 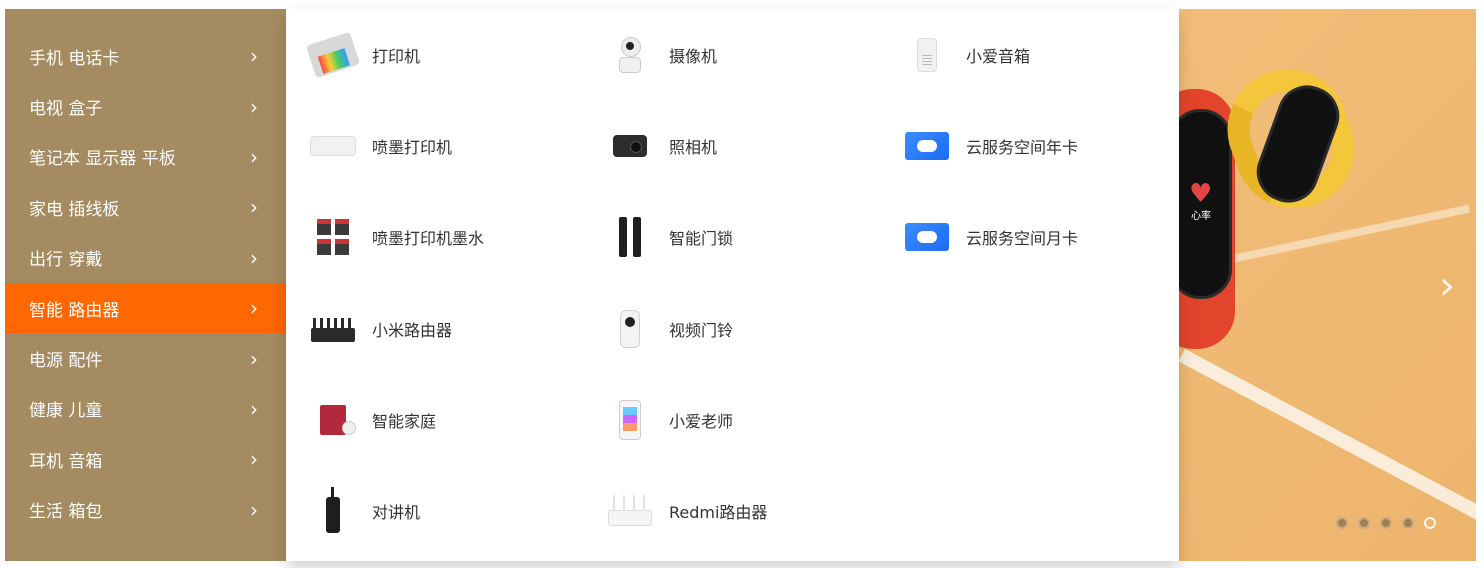 I want to click on door-lock-icon, so click(x=630, y=237).